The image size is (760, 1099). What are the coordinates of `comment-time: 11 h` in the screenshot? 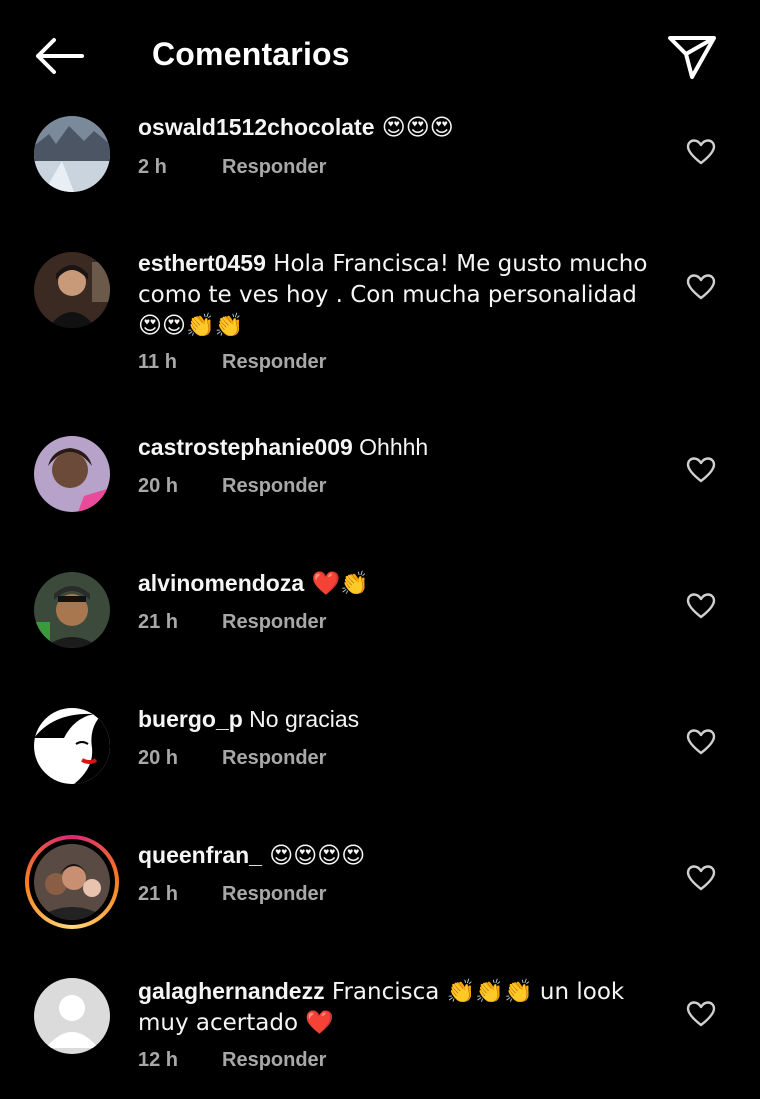 It's located at (157, 362).